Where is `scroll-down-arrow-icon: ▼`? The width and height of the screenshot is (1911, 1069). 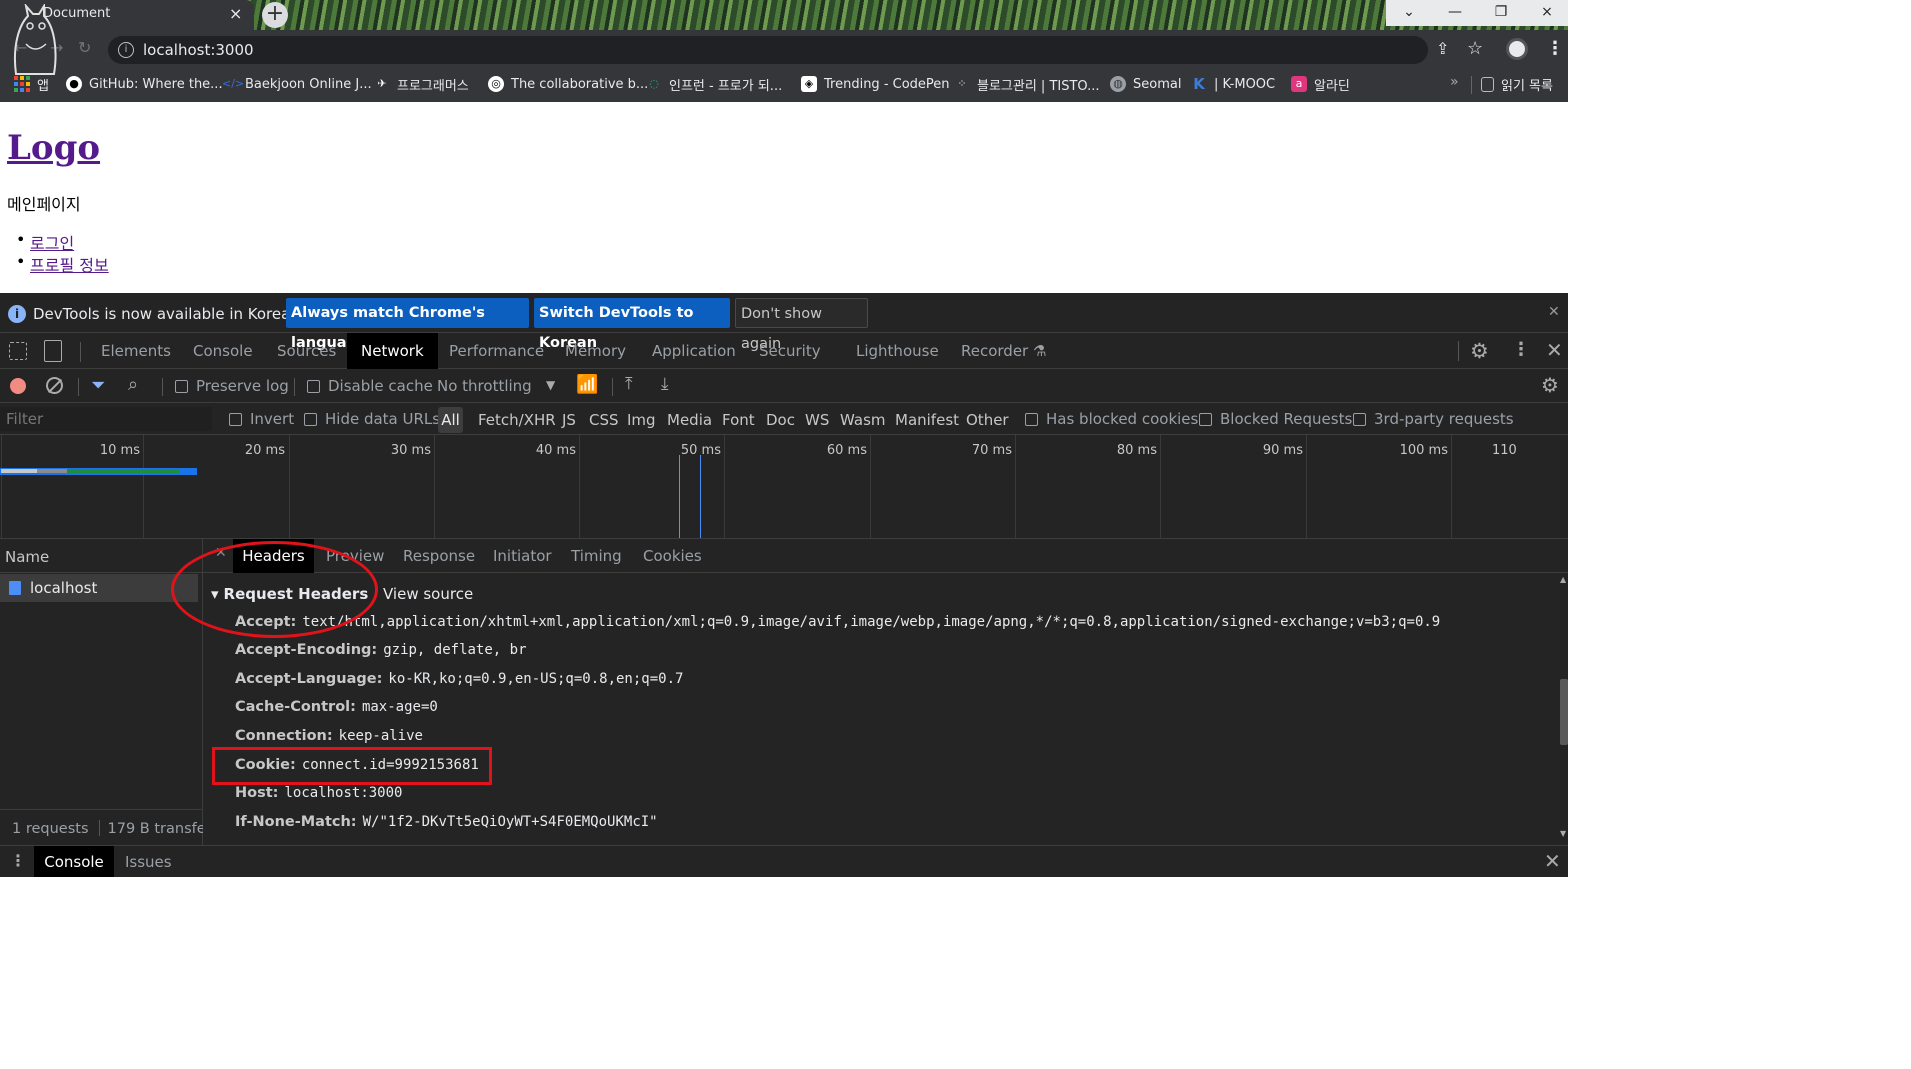 scroll-down-arrow-icon: ▼ is located at coordinates (1563, 833).